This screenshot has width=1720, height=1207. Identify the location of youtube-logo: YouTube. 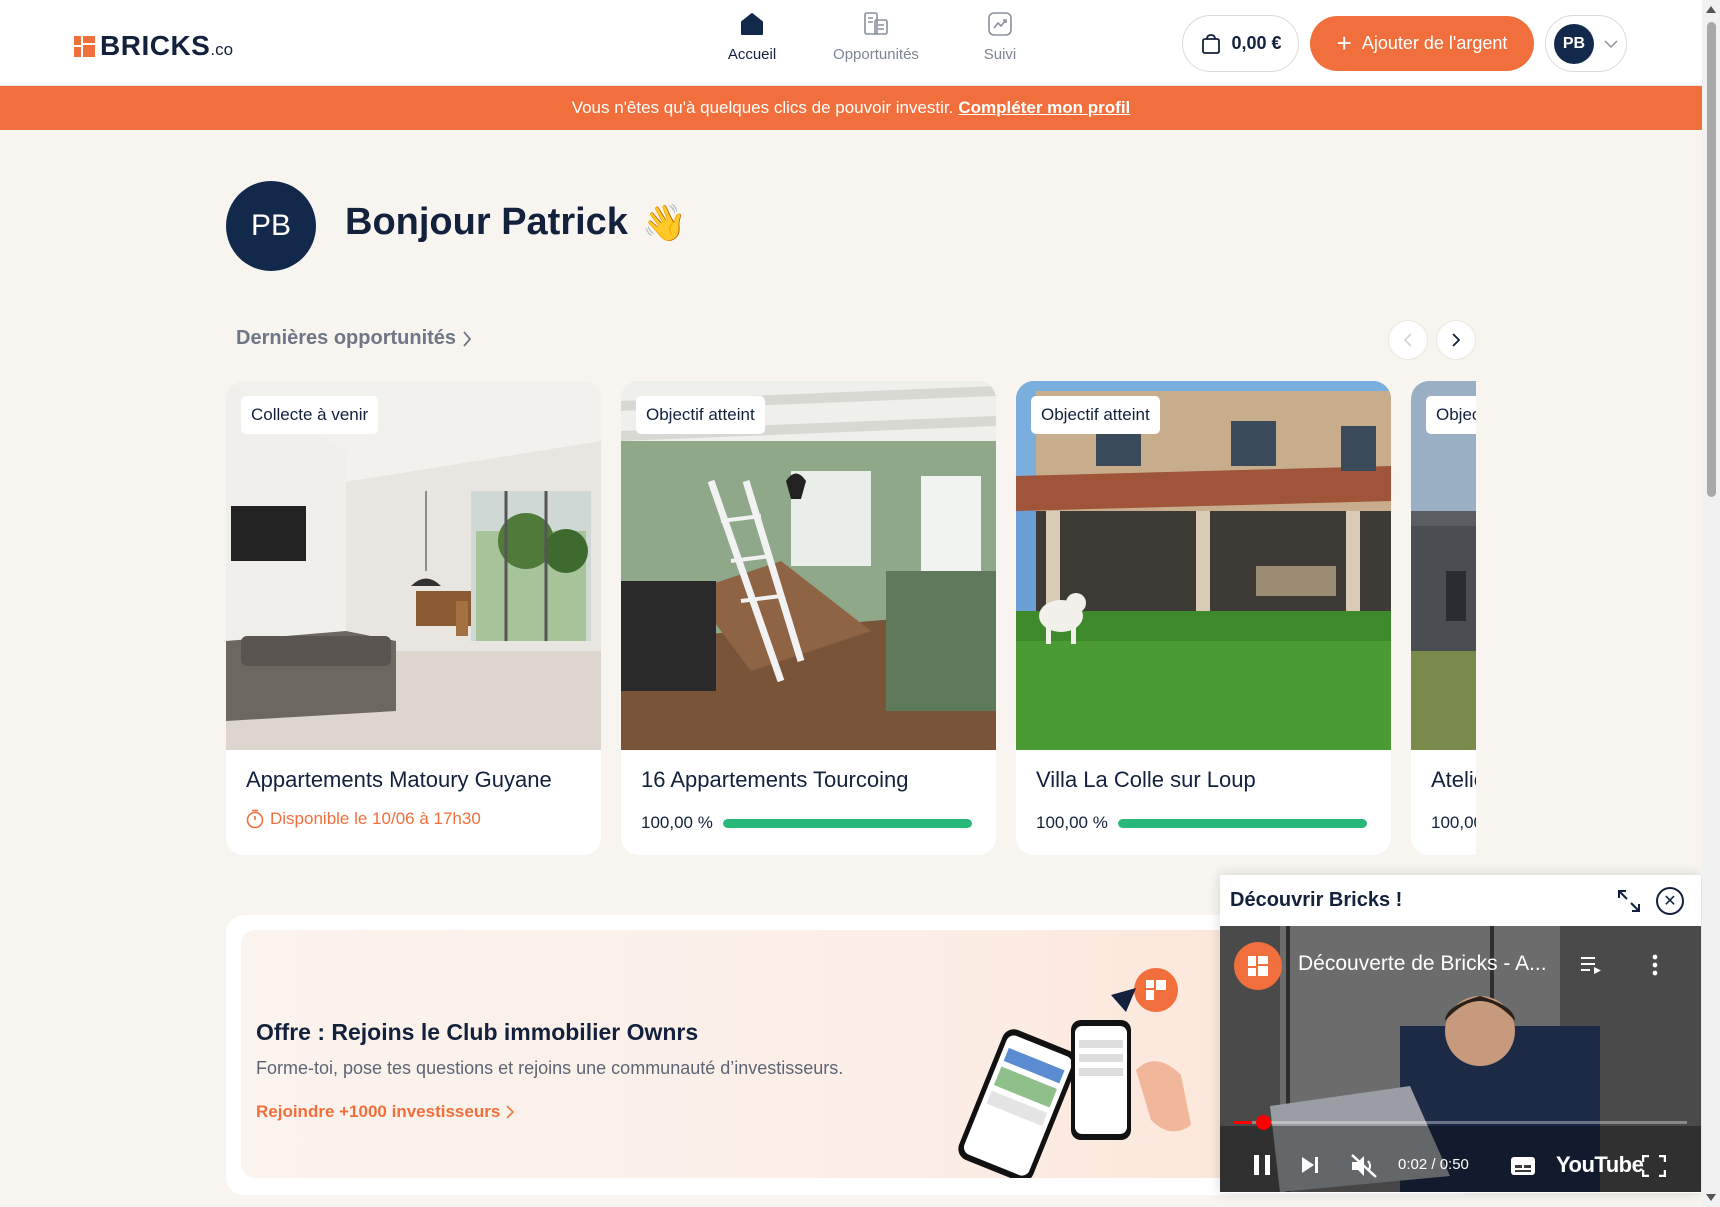
(1600, 1165).